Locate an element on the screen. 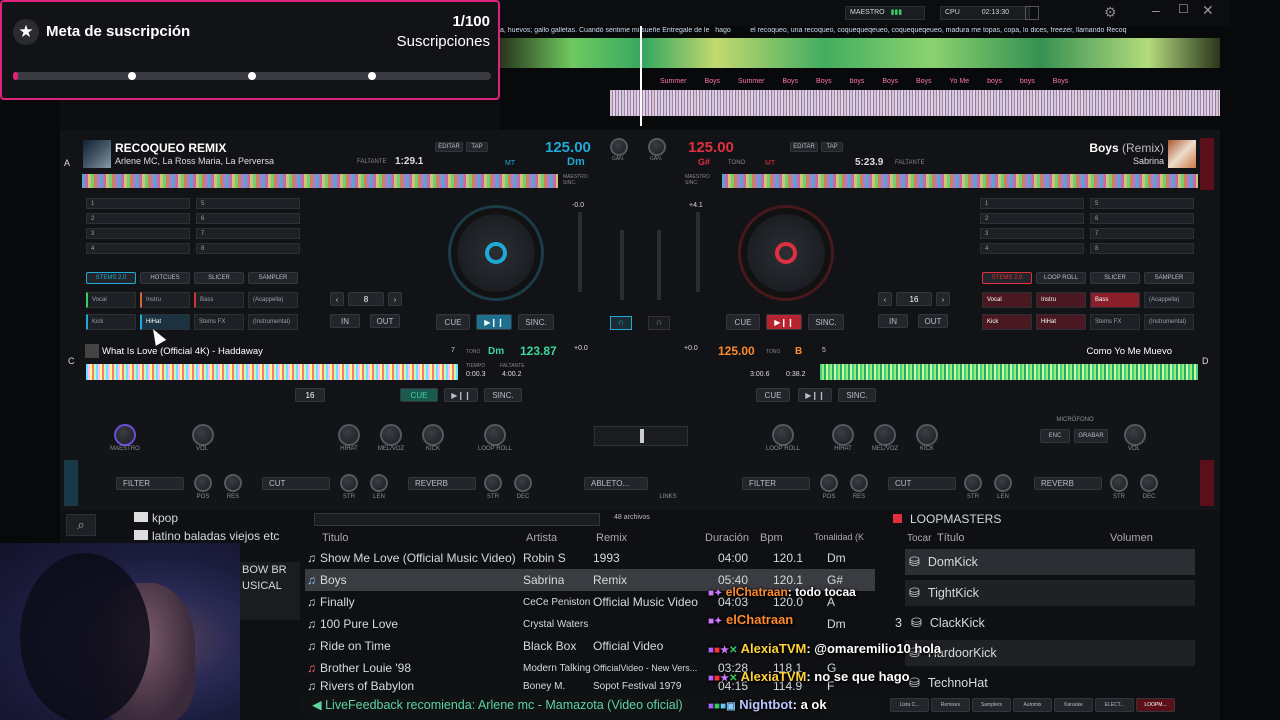  tab-automix: Automix is located at coordinates (1032, 705).